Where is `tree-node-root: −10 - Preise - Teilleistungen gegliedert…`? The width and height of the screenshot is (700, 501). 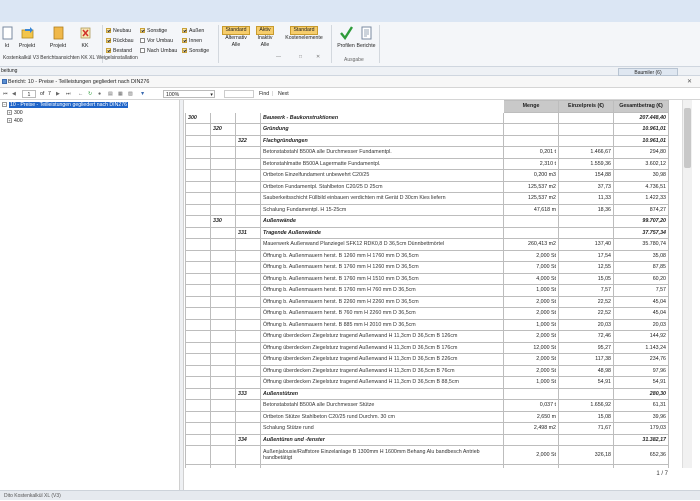 tree-node-root: −10 - Preise - Teilleistungen gegliedert… is located at coordinates (65, 105).